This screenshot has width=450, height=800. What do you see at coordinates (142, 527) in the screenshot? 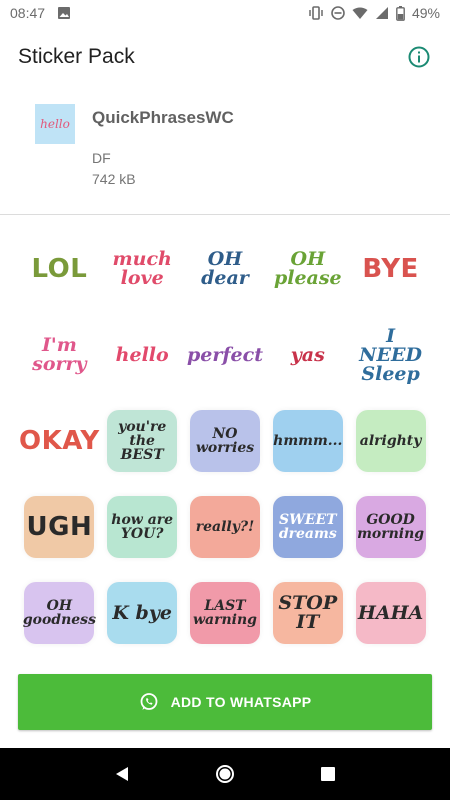
I see `sticker-item: how are YOU?` at bounding box center [142, 527].